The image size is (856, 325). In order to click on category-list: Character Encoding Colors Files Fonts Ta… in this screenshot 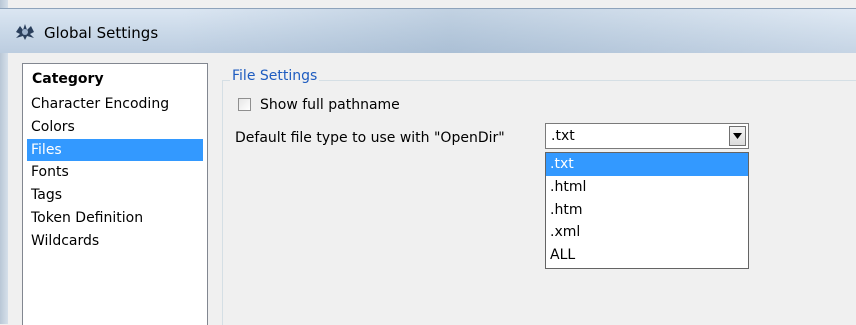, I will do `click(115, 173)`.